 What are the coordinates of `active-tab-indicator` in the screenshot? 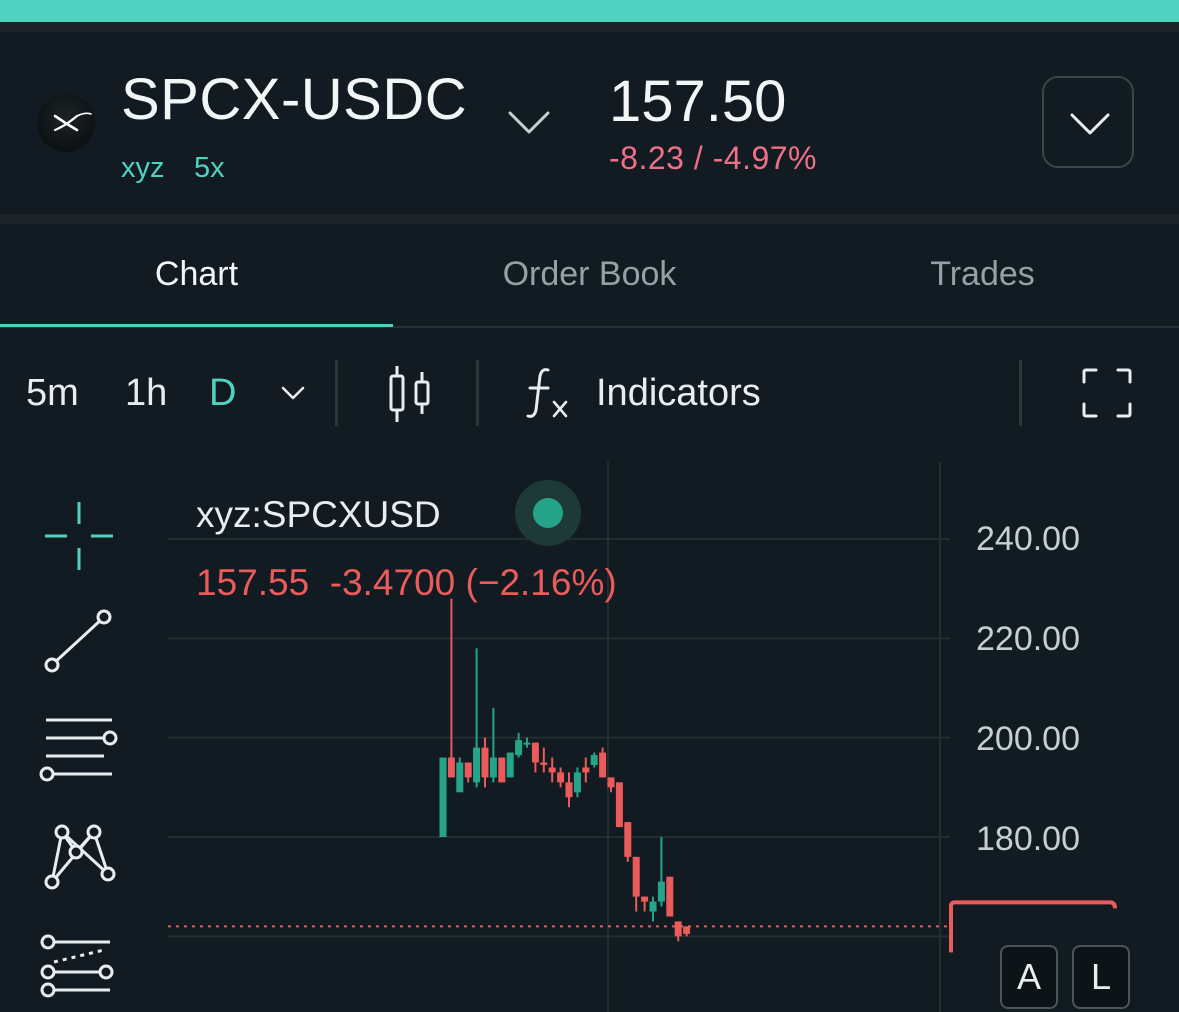 It's located at (196, 325).